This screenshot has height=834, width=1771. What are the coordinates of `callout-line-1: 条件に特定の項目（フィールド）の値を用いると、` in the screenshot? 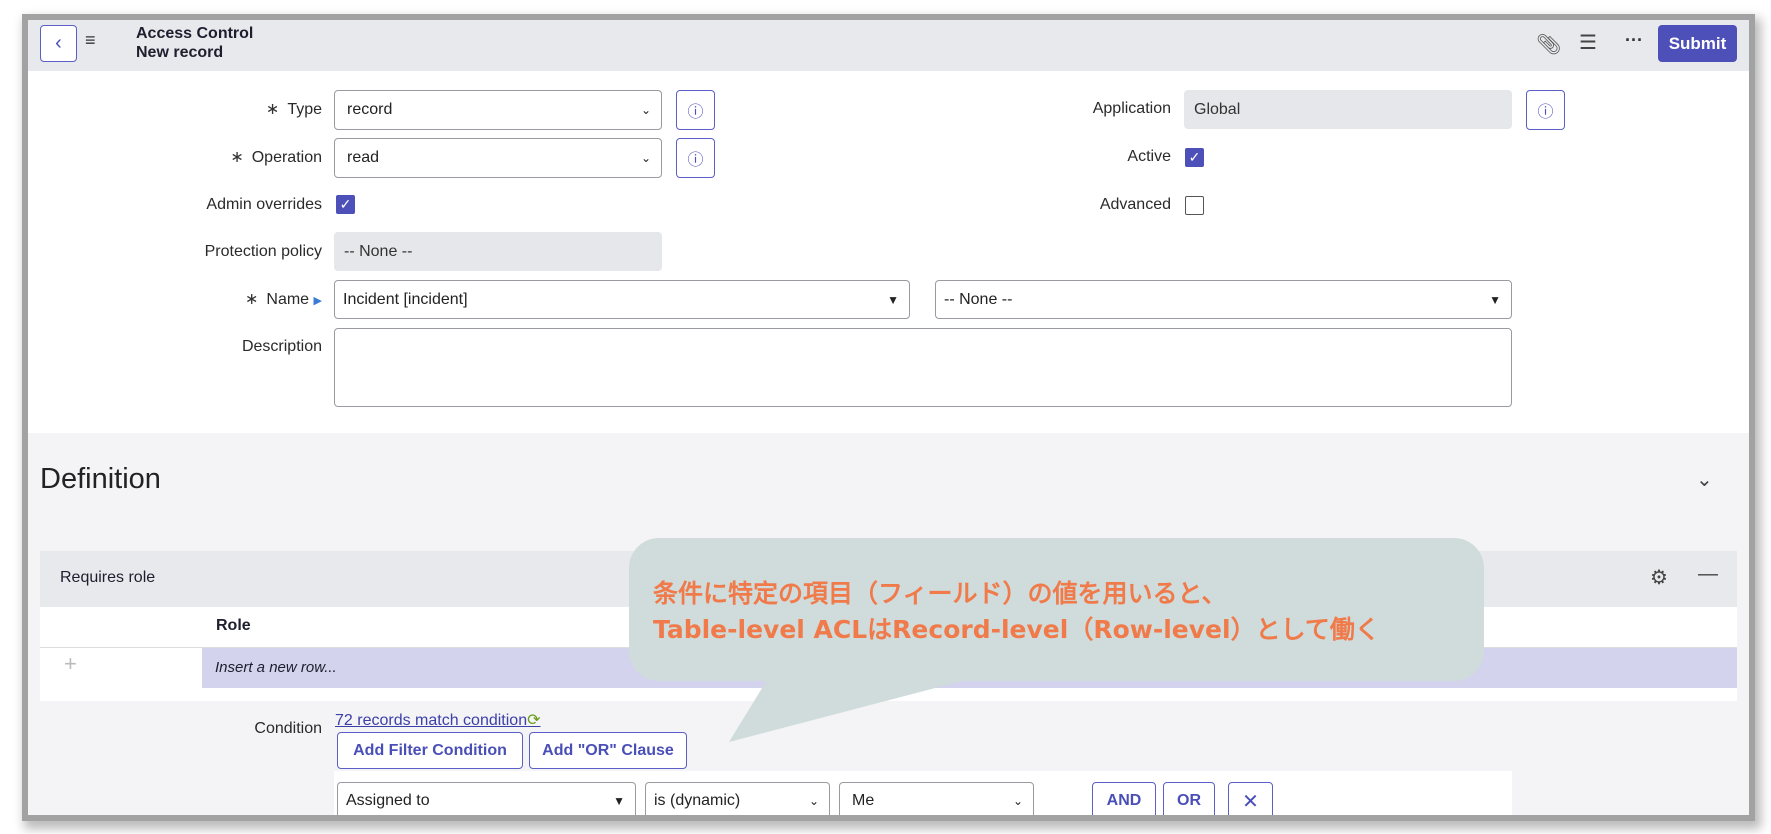 It's located at (940, 593).